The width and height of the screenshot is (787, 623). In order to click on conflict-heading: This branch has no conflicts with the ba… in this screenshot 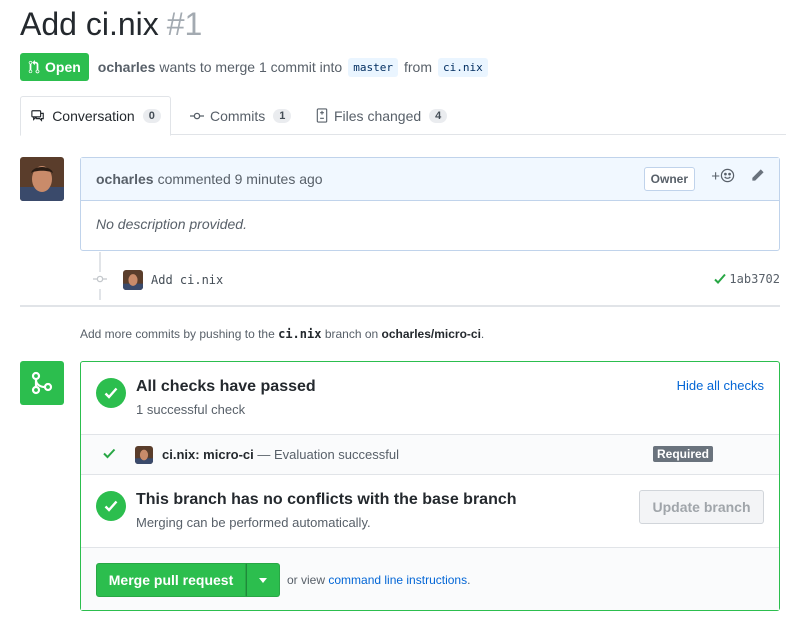, I will do `click(326, 499)`.